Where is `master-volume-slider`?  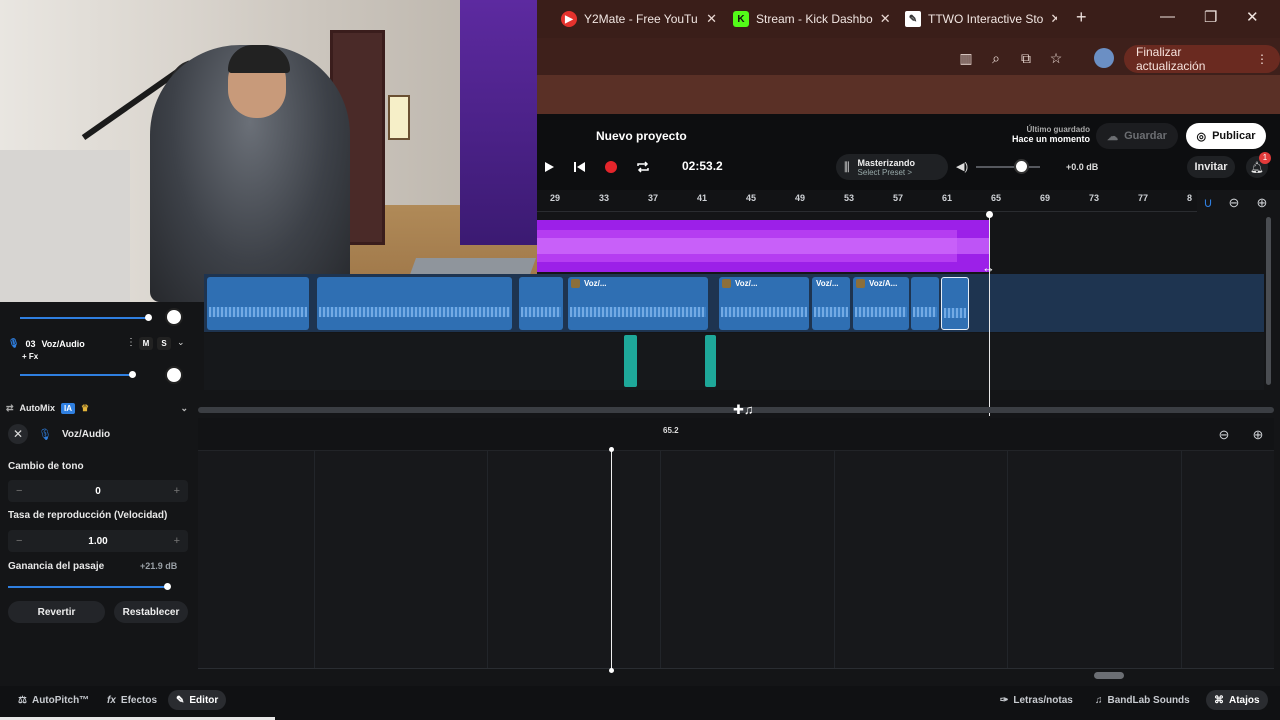
master-volume-slider is located at coordinates (1008, 167).